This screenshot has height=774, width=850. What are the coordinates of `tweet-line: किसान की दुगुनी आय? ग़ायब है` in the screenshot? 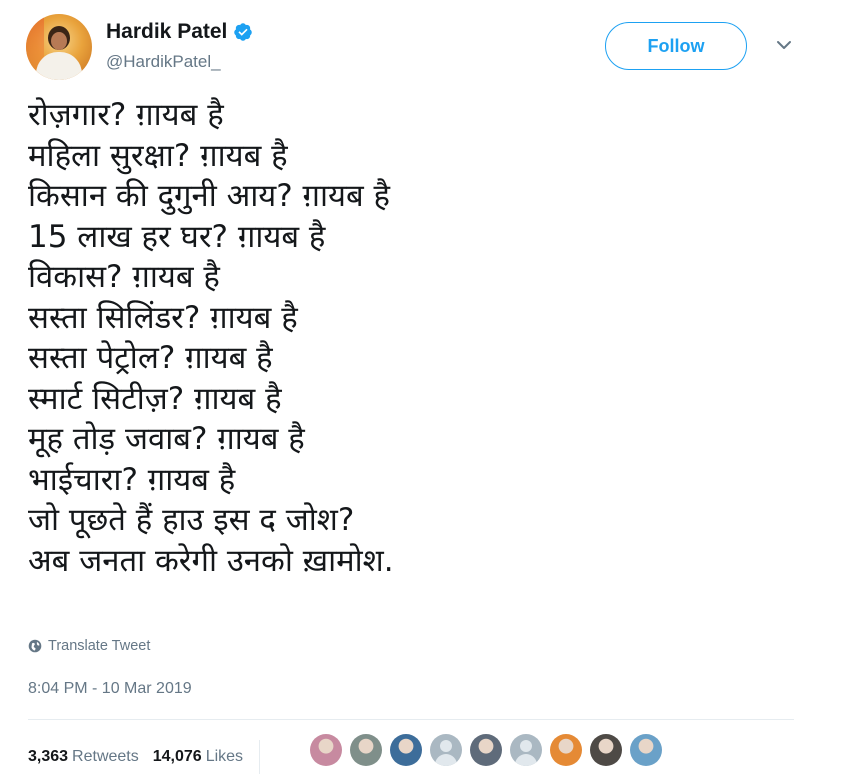 It's located at (209, 196).